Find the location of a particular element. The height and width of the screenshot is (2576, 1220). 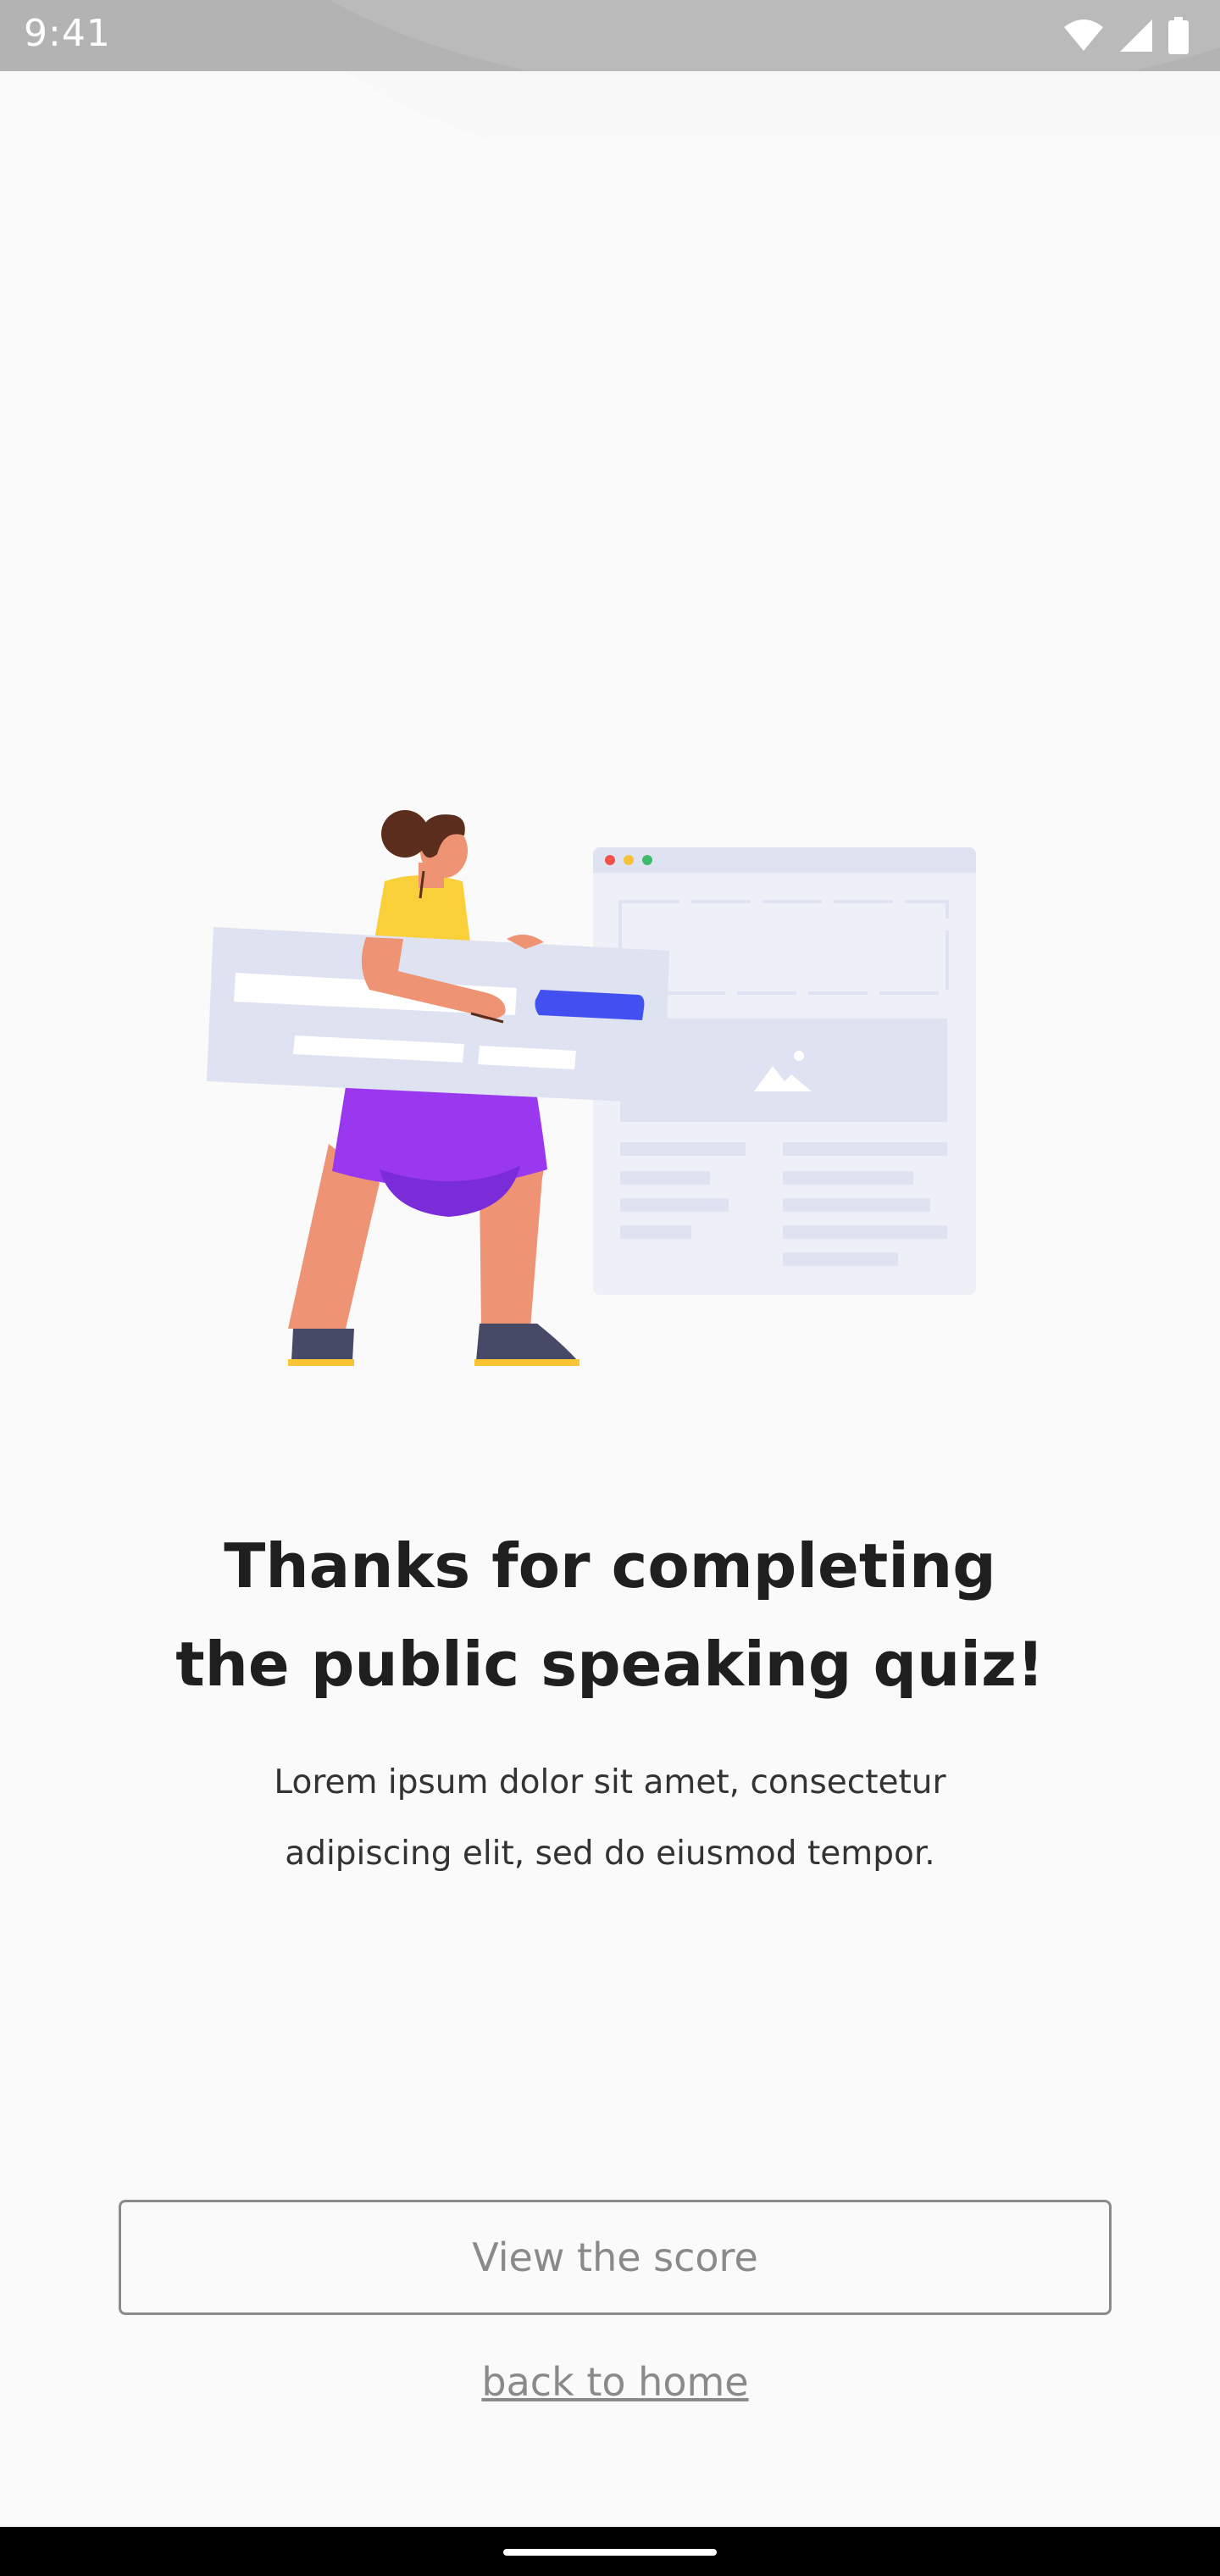

title-line-2: the public speaking quiz! is located at coordinates (610, 1664).